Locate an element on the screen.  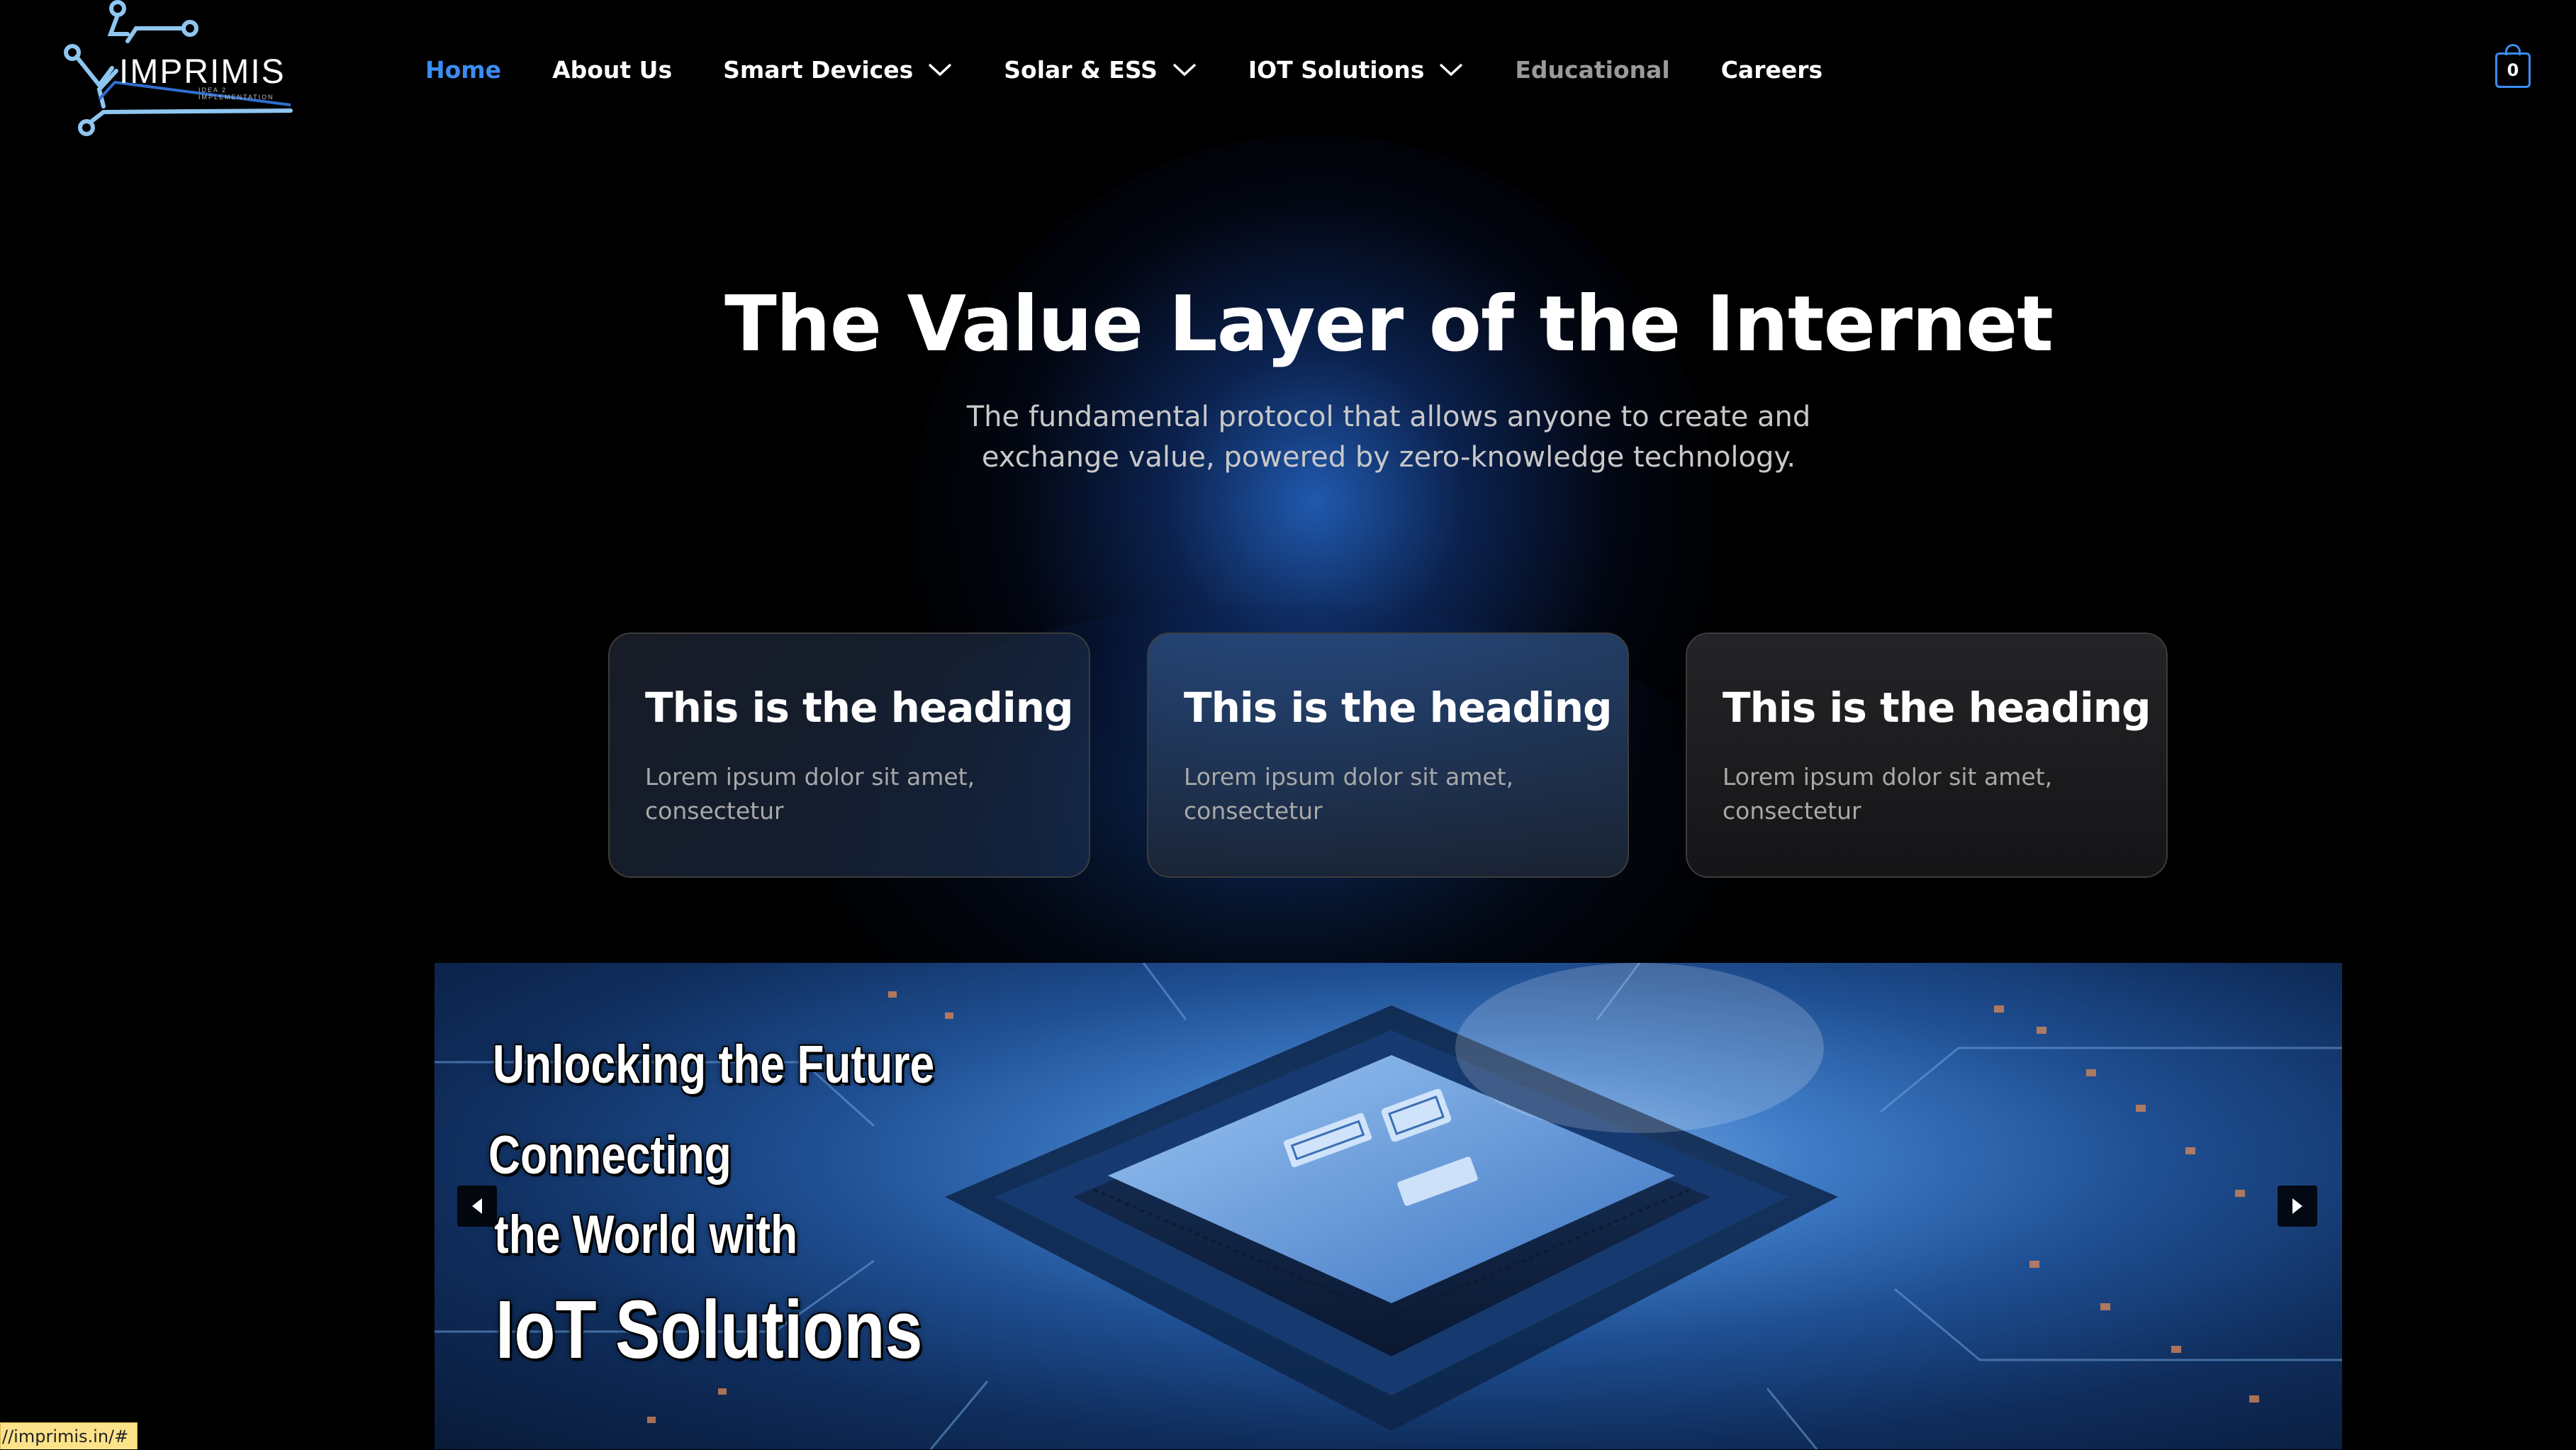
nav-smart-devices: Smart Devices is located at coordinates (838, 70).